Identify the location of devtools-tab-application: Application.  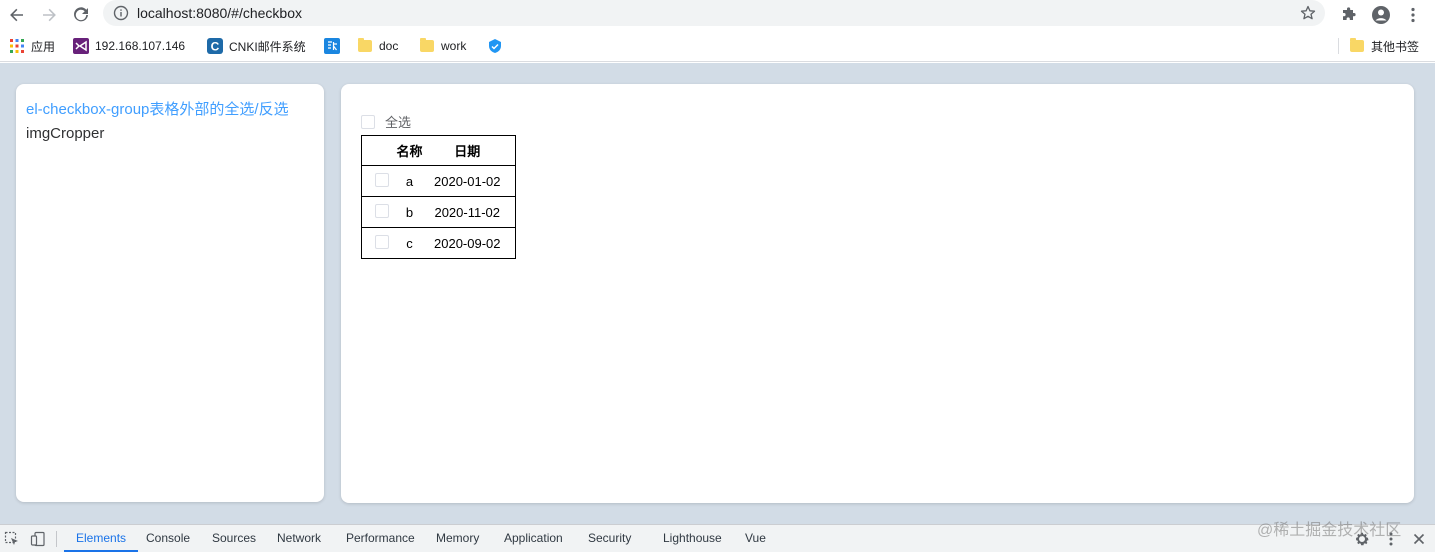
(533, 538).